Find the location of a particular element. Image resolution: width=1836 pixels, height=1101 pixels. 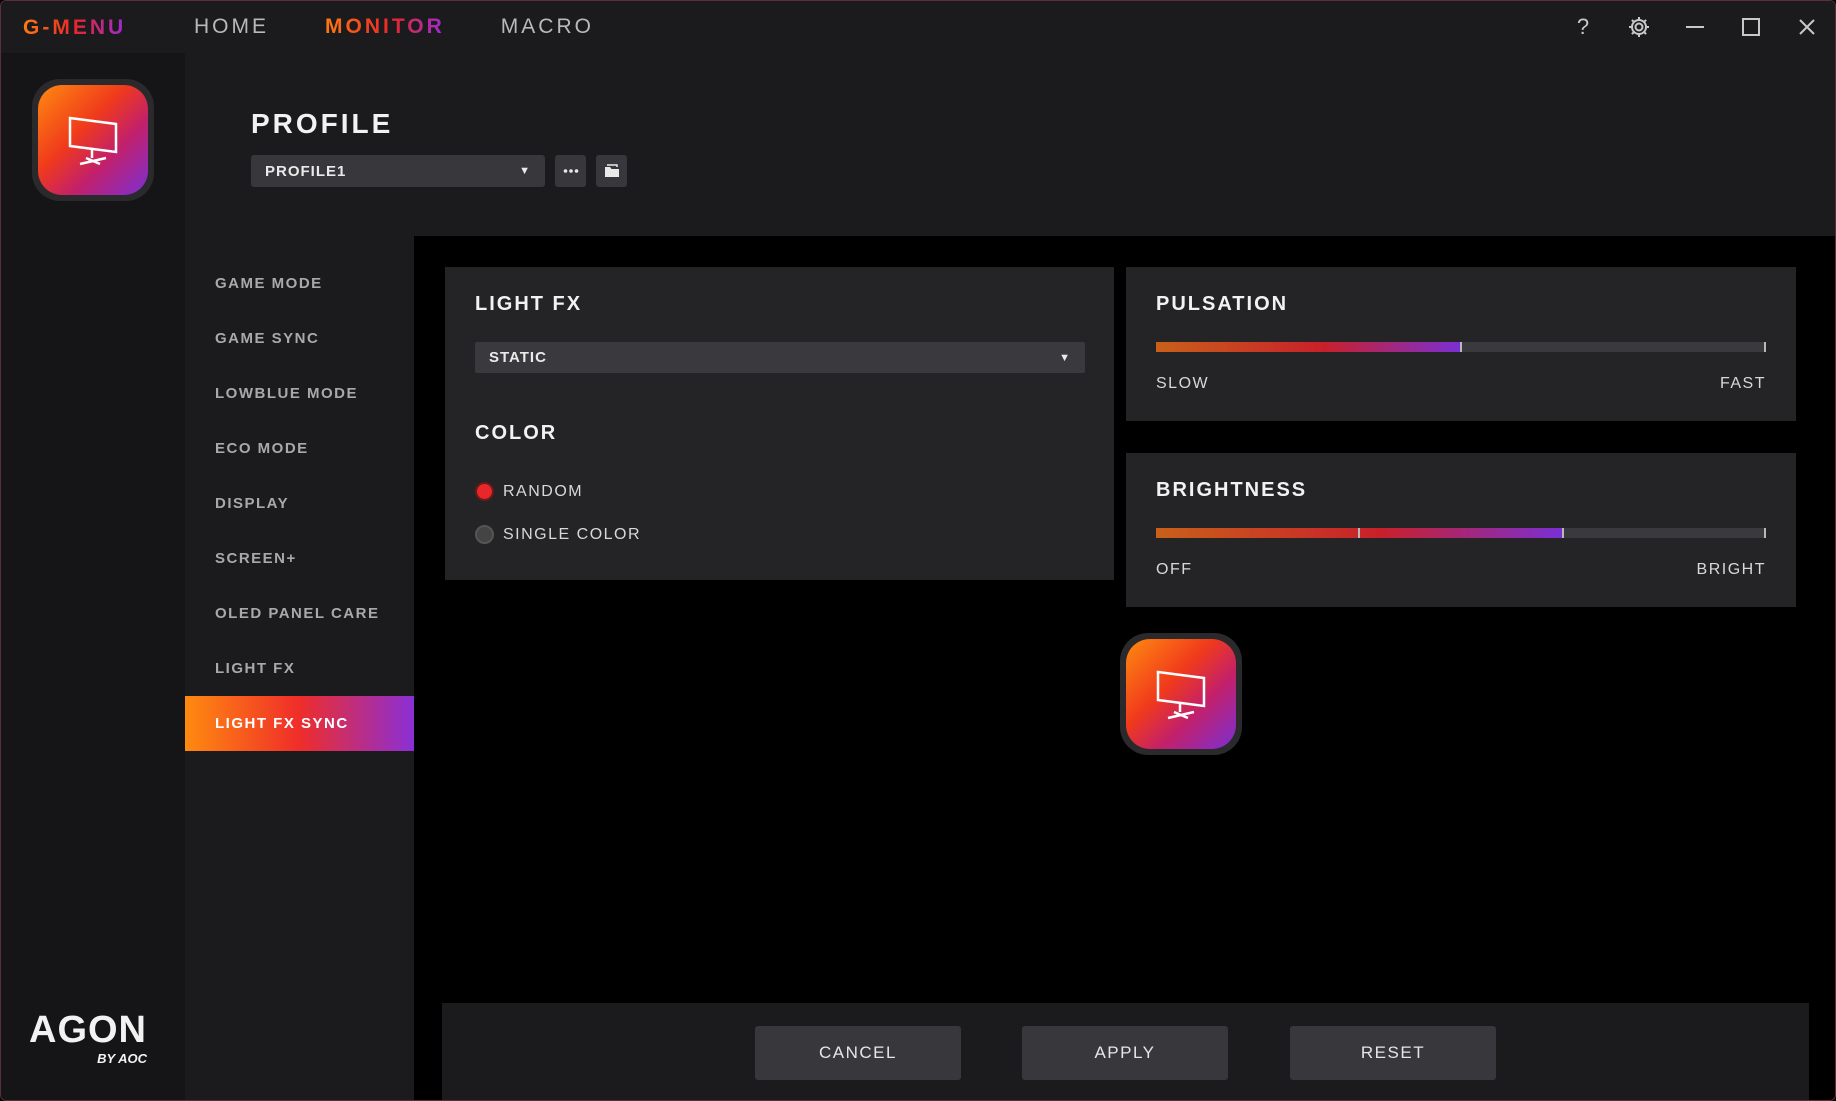

nav-home: HOME is located at coordinates (231, 27).